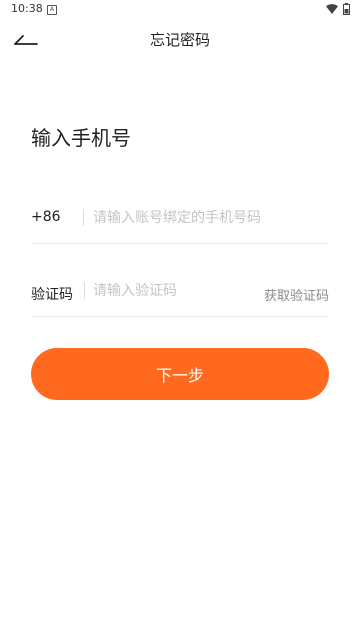  I want to click on country-code-selector: +86, so click(46, 217).